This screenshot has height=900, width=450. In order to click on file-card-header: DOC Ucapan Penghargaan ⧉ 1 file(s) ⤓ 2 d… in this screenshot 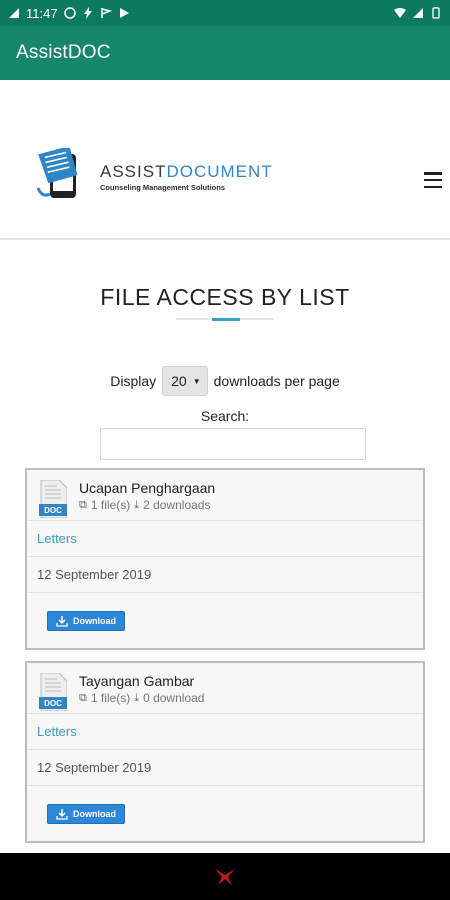, I will do `click(225, 495)`.